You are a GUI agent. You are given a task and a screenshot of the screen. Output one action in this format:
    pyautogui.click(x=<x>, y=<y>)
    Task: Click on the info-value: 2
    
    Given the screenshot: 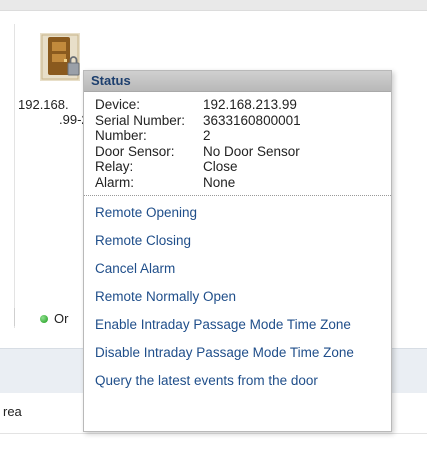 What is the action you would take?
    pyautogui.click(x=207, y=135)
    